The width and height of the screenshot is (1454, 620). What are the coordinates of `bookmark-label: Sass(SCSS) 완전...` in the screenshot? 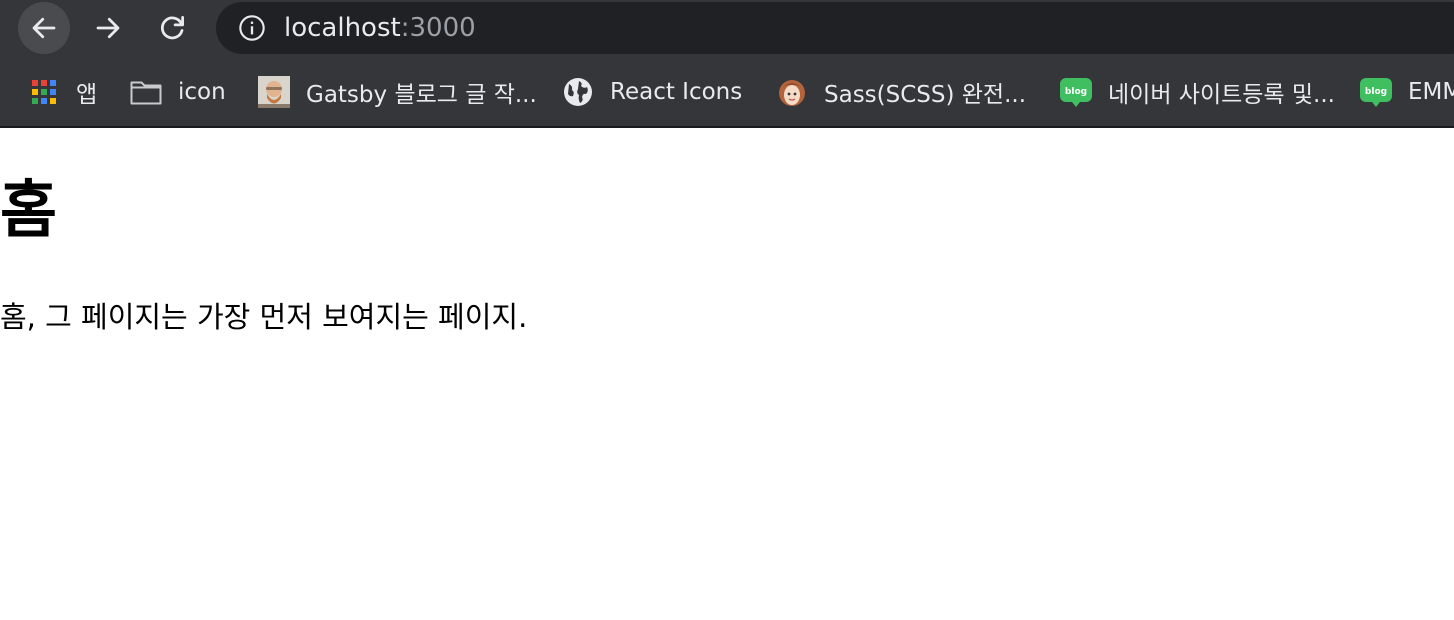 It's located at (925, 95).